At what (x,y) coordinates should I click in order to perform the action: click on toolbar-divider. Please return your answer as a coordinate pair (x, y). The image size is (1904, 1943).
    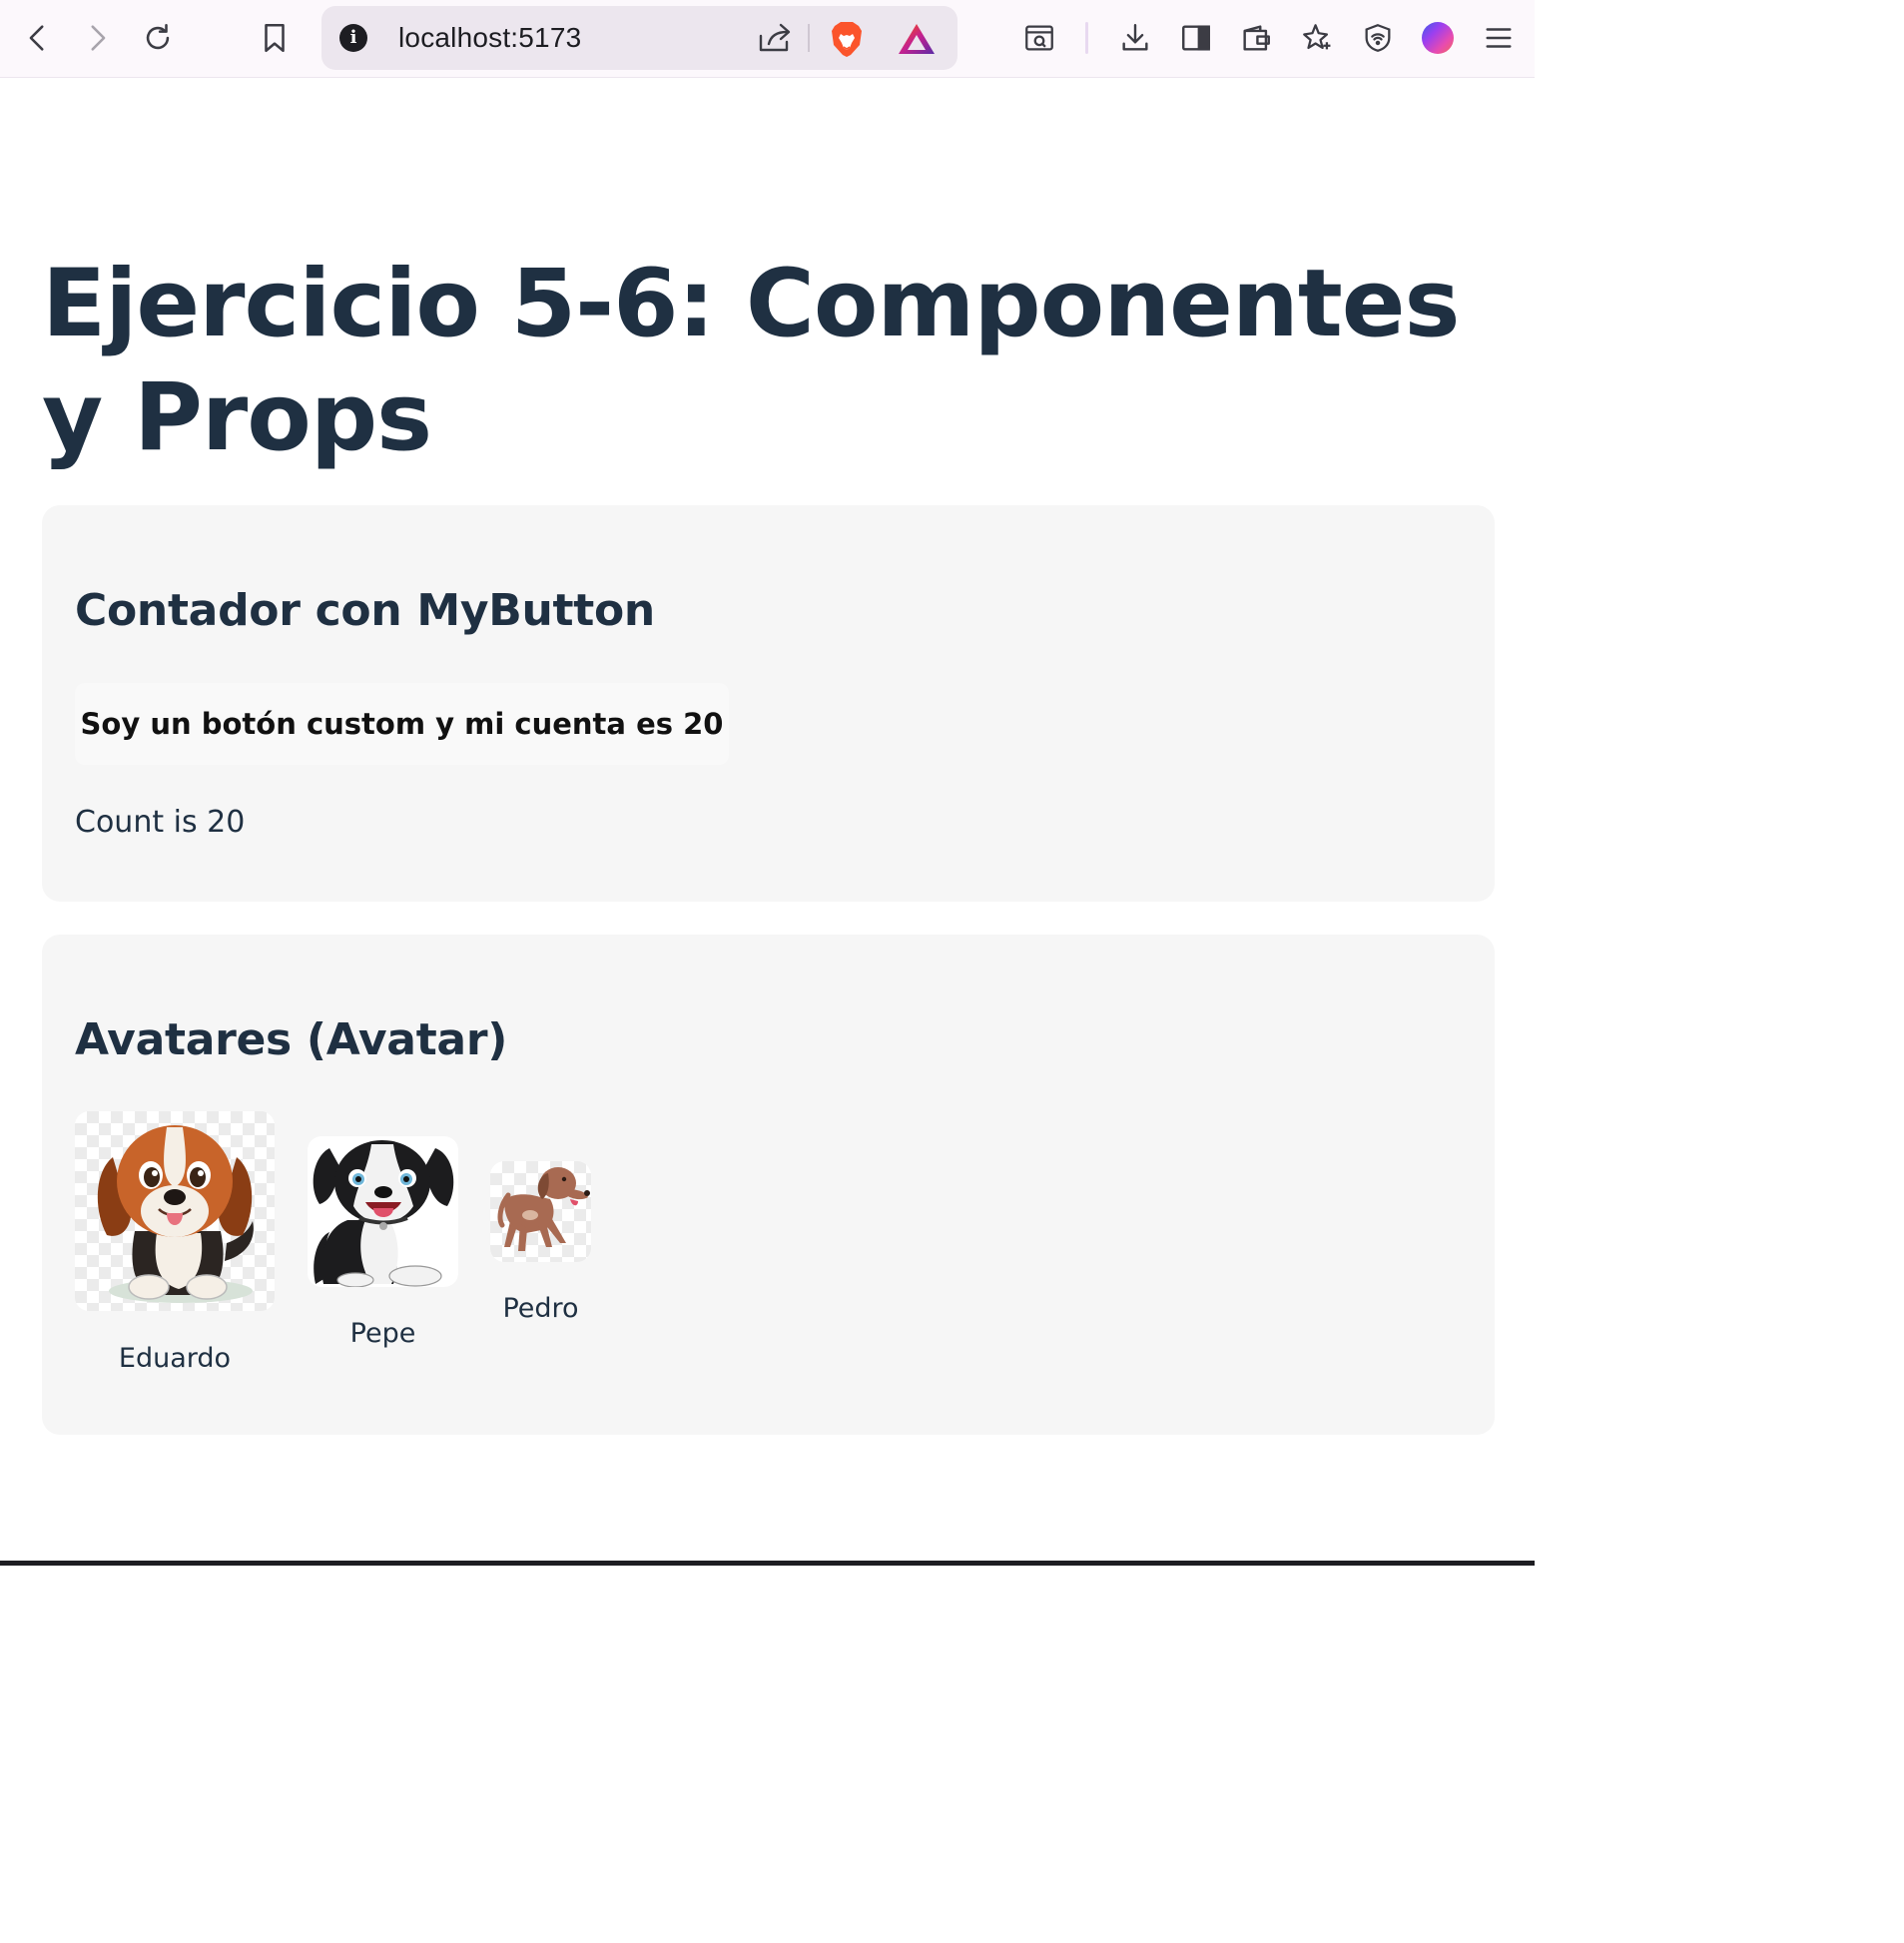
    Looking at the image, I should click on (1086, 38).